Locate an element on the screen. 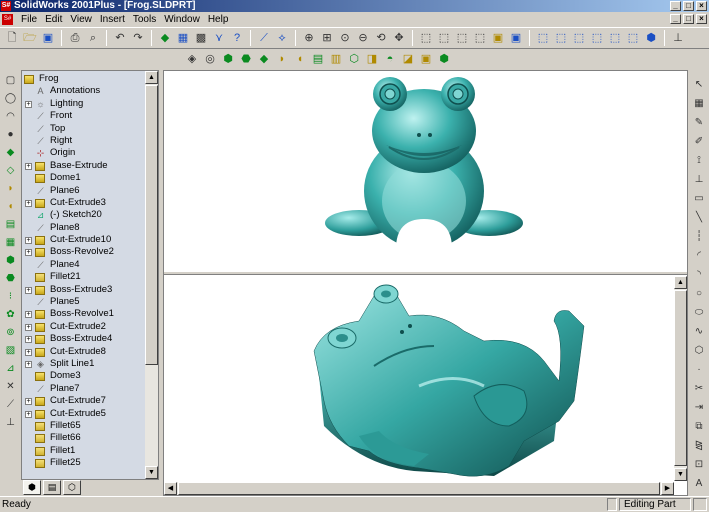 The height and width of the screenshot is (512, 709). undo-icon: ↶ is located at coordinates (120, 38).